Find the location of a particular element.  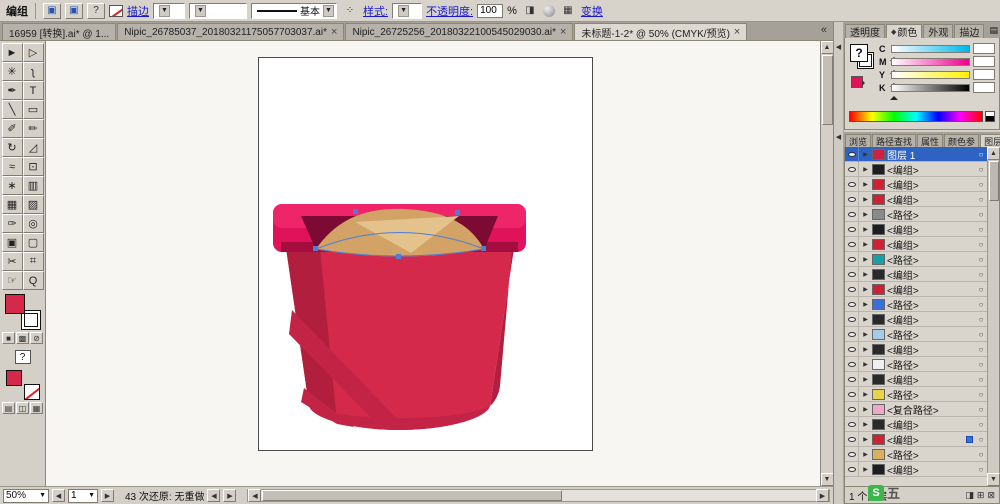

help-box: ? is located at coordinates (22, 357).